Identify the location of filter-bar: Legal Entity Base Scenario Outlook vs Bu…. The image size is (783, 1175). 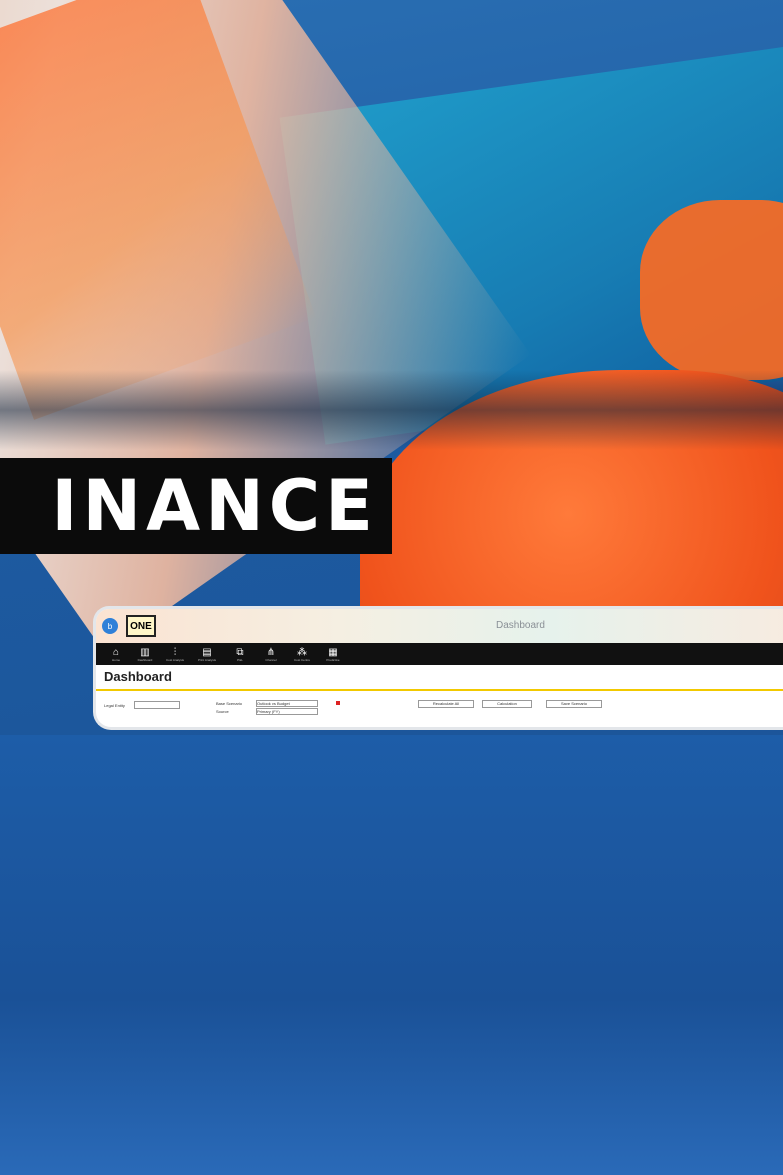
(443, 709).